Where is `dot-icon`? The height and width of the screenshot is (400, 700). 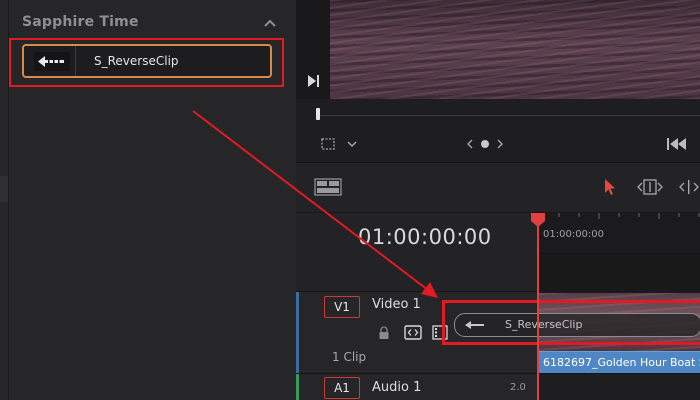 dot-icon is located at coordinates (485, 144).